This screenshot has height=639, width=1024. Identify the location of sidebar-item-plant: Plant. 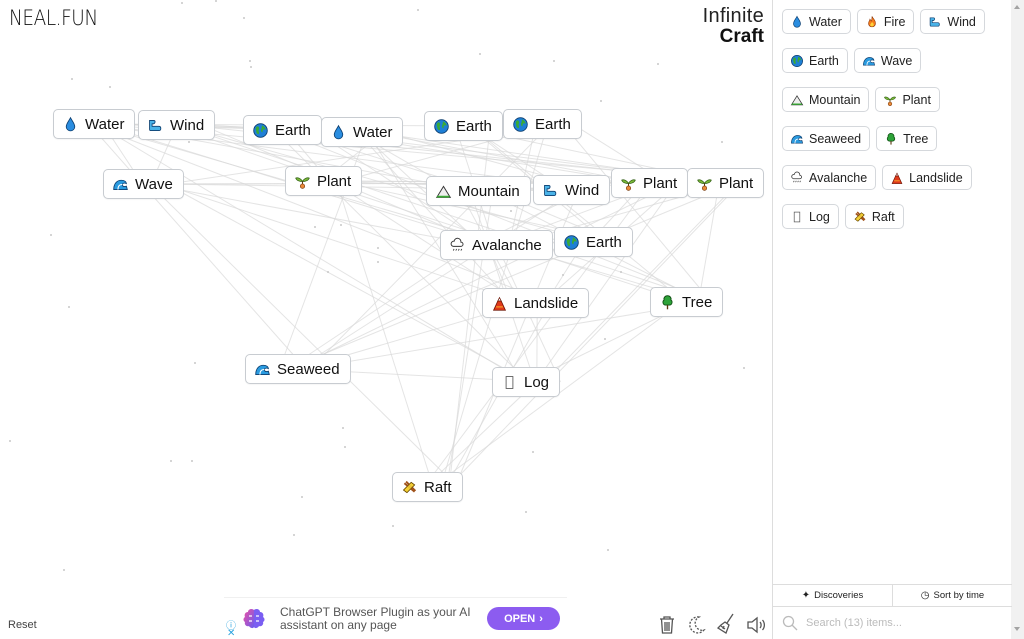
(907, 99).